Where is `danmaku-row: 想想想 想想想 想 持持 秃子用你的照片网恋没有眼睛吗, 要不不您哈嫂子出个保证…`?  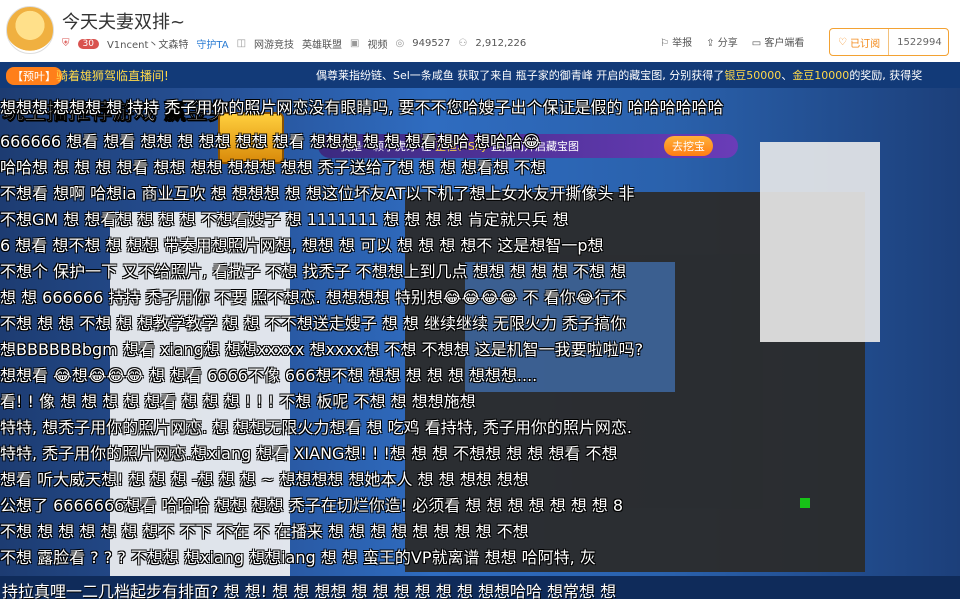 danmaku-row: 想想想 想想想 想 持持 秃子用你的照片网恋没有眼睛吗, 要不不您哈嫂子出个保证… is located at coordinates (362, 107).